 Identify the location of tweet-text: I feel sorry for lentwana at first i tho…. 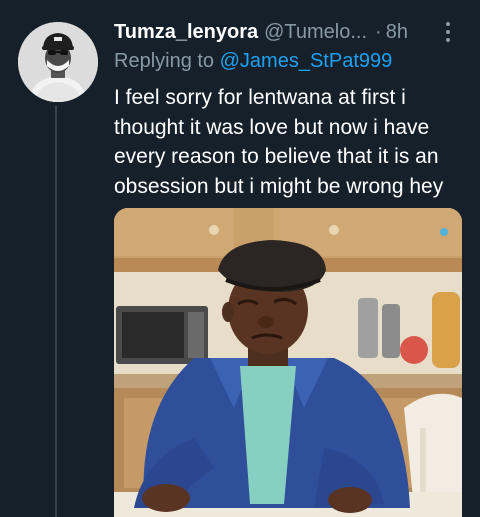
(279, 142).